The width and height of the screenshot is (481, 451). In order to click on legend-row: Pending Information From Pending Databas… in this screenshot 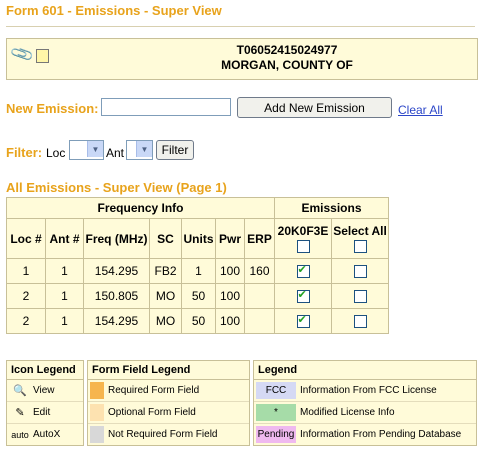, I will do `click(365, 434)`.